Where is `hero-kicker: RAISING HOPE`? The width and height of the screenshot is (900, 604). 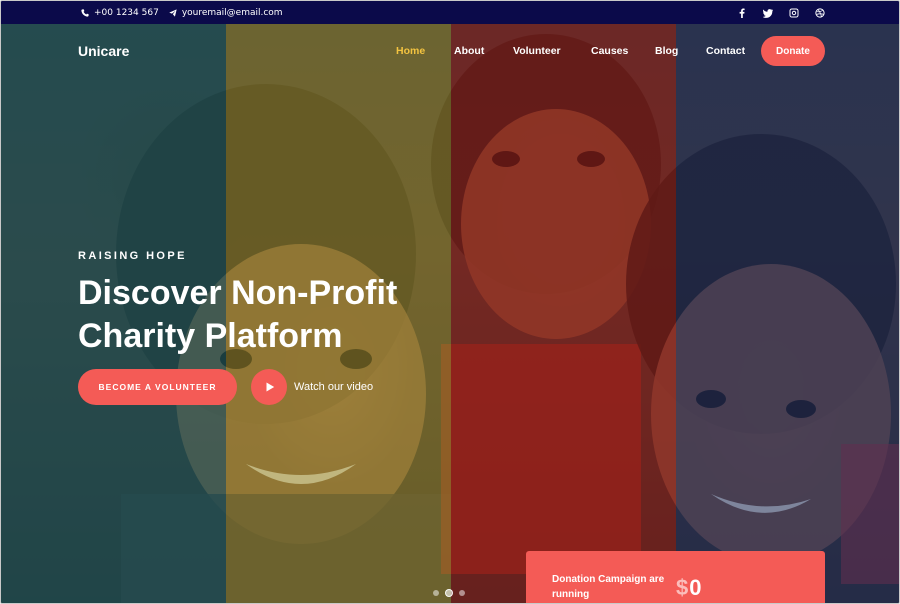 hero-kicker: RAISING HOPE is located at coordinates (132, 256).